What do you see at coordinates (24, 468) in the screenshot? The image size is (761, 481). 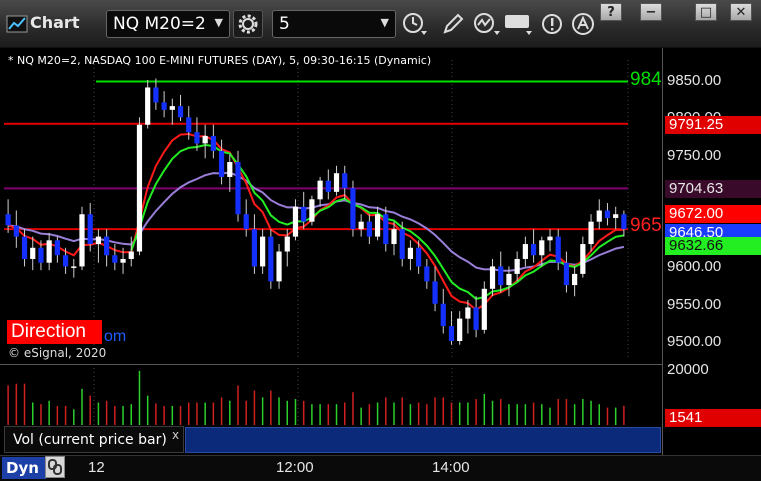 I see `dynamic-button: Dyn` at bounding box center [24, 468].